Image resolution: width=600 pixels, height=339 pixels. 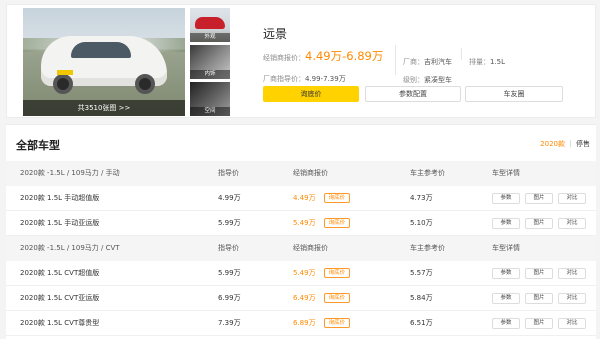 I want to click on car-wheel-front, so click(x=63, y=84).